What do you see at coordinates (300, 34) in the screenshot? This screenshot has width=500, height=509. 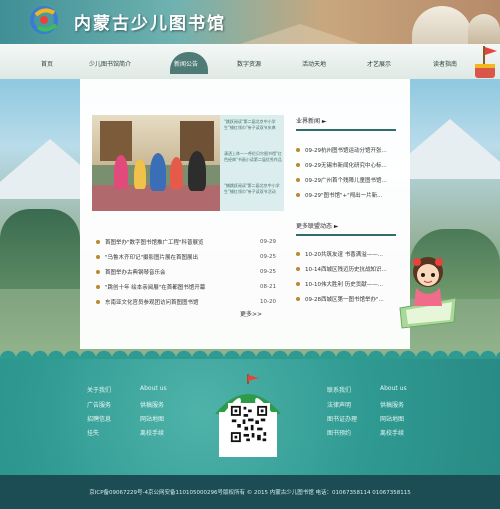 I see `mountain-decoration` at bounding box center [300, 34].